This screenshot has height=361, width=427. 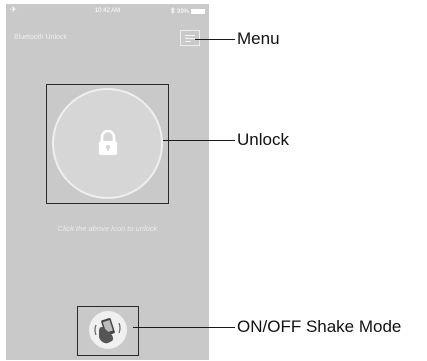 I want to click on battery-icon, so click(x=198, y=11).